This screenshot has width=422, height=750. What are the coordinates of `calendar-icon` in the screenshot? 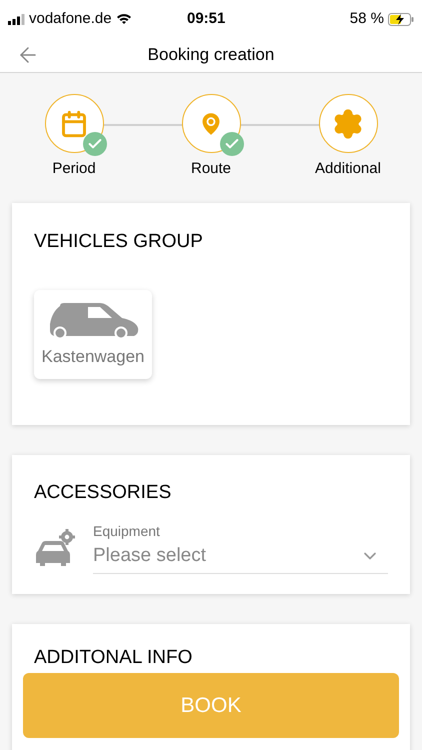 It's located at (74, 124).